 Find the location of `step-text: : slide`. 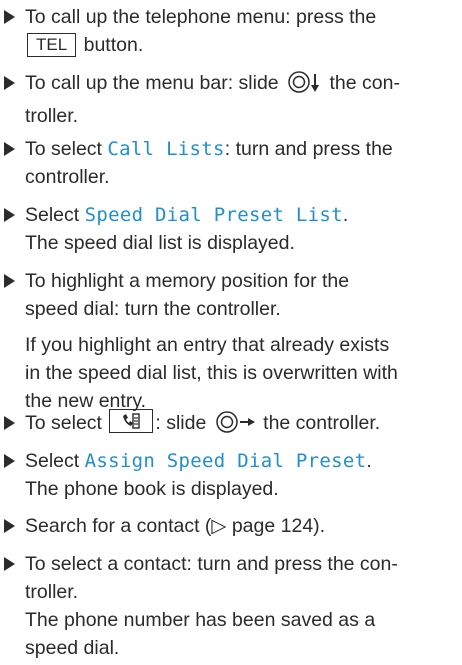

step-text: : slide is located at coordinates (183, 423).